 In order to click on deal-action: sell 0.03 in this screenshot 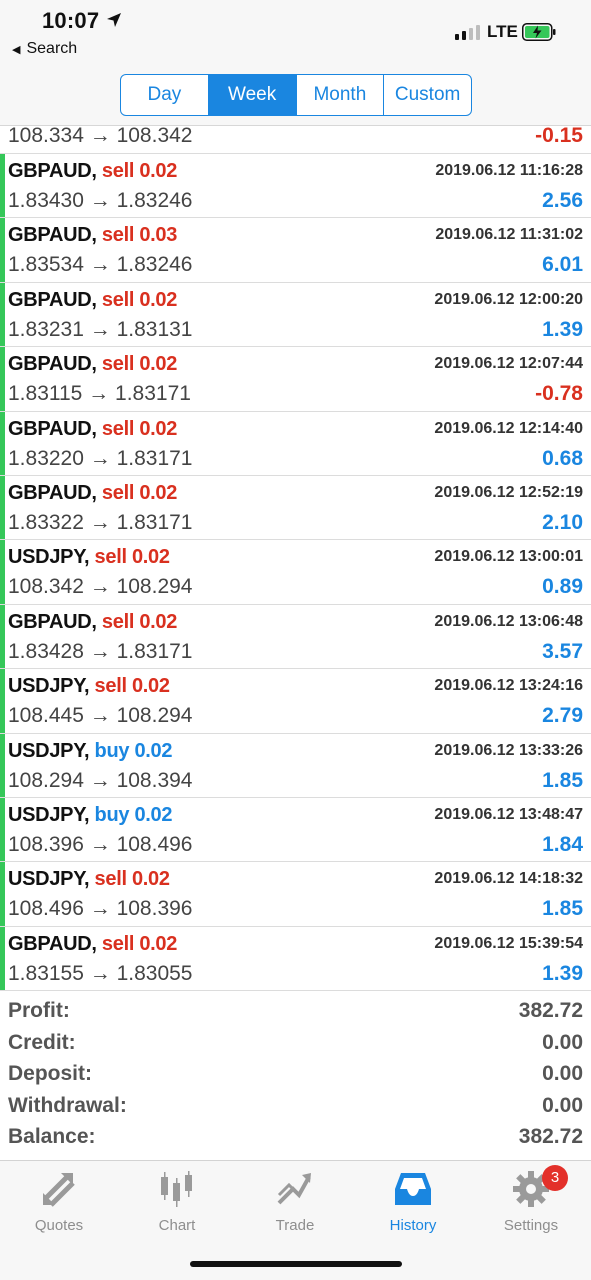, I will do `click(139, 235)`.